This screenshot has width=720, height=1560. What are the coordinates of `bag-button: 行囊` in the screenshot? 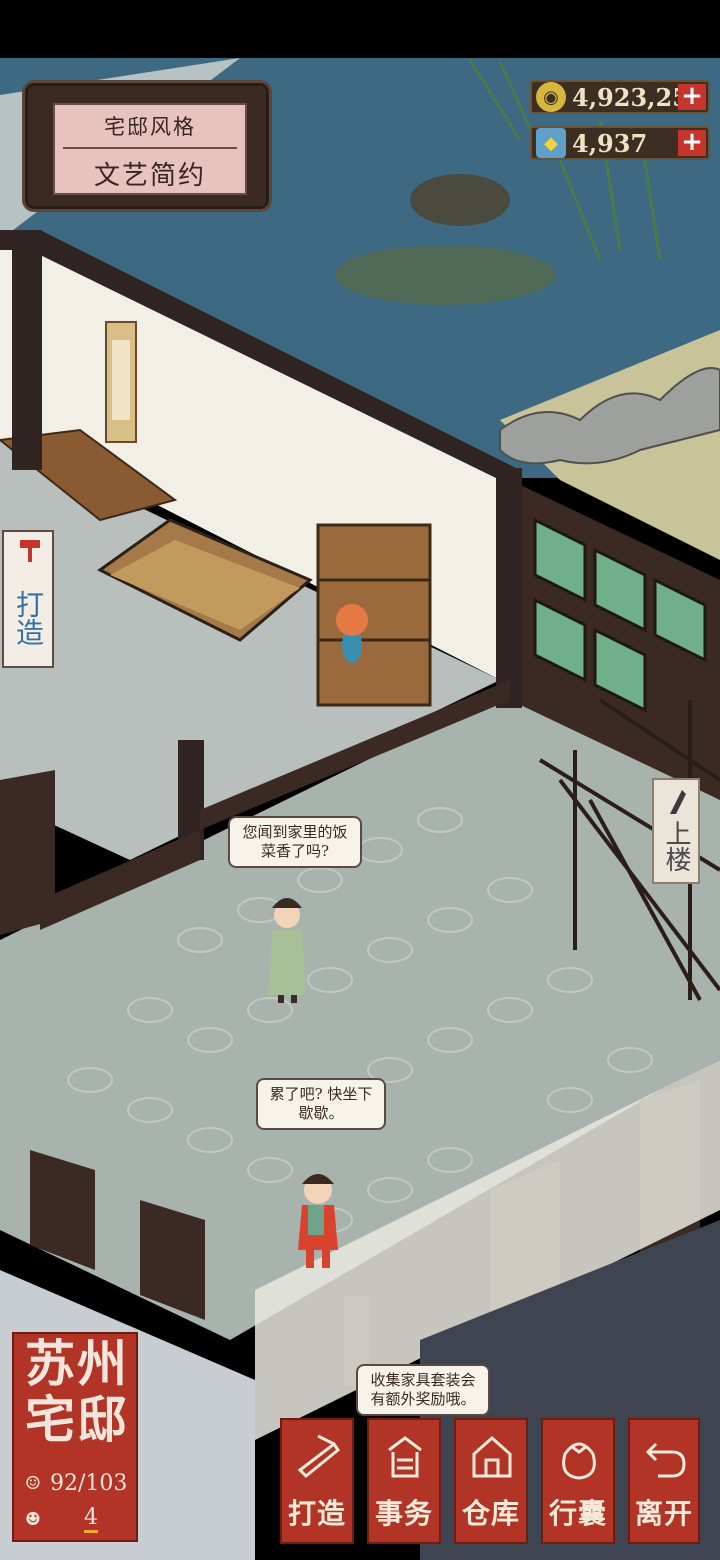 It's located at (578, 1481).